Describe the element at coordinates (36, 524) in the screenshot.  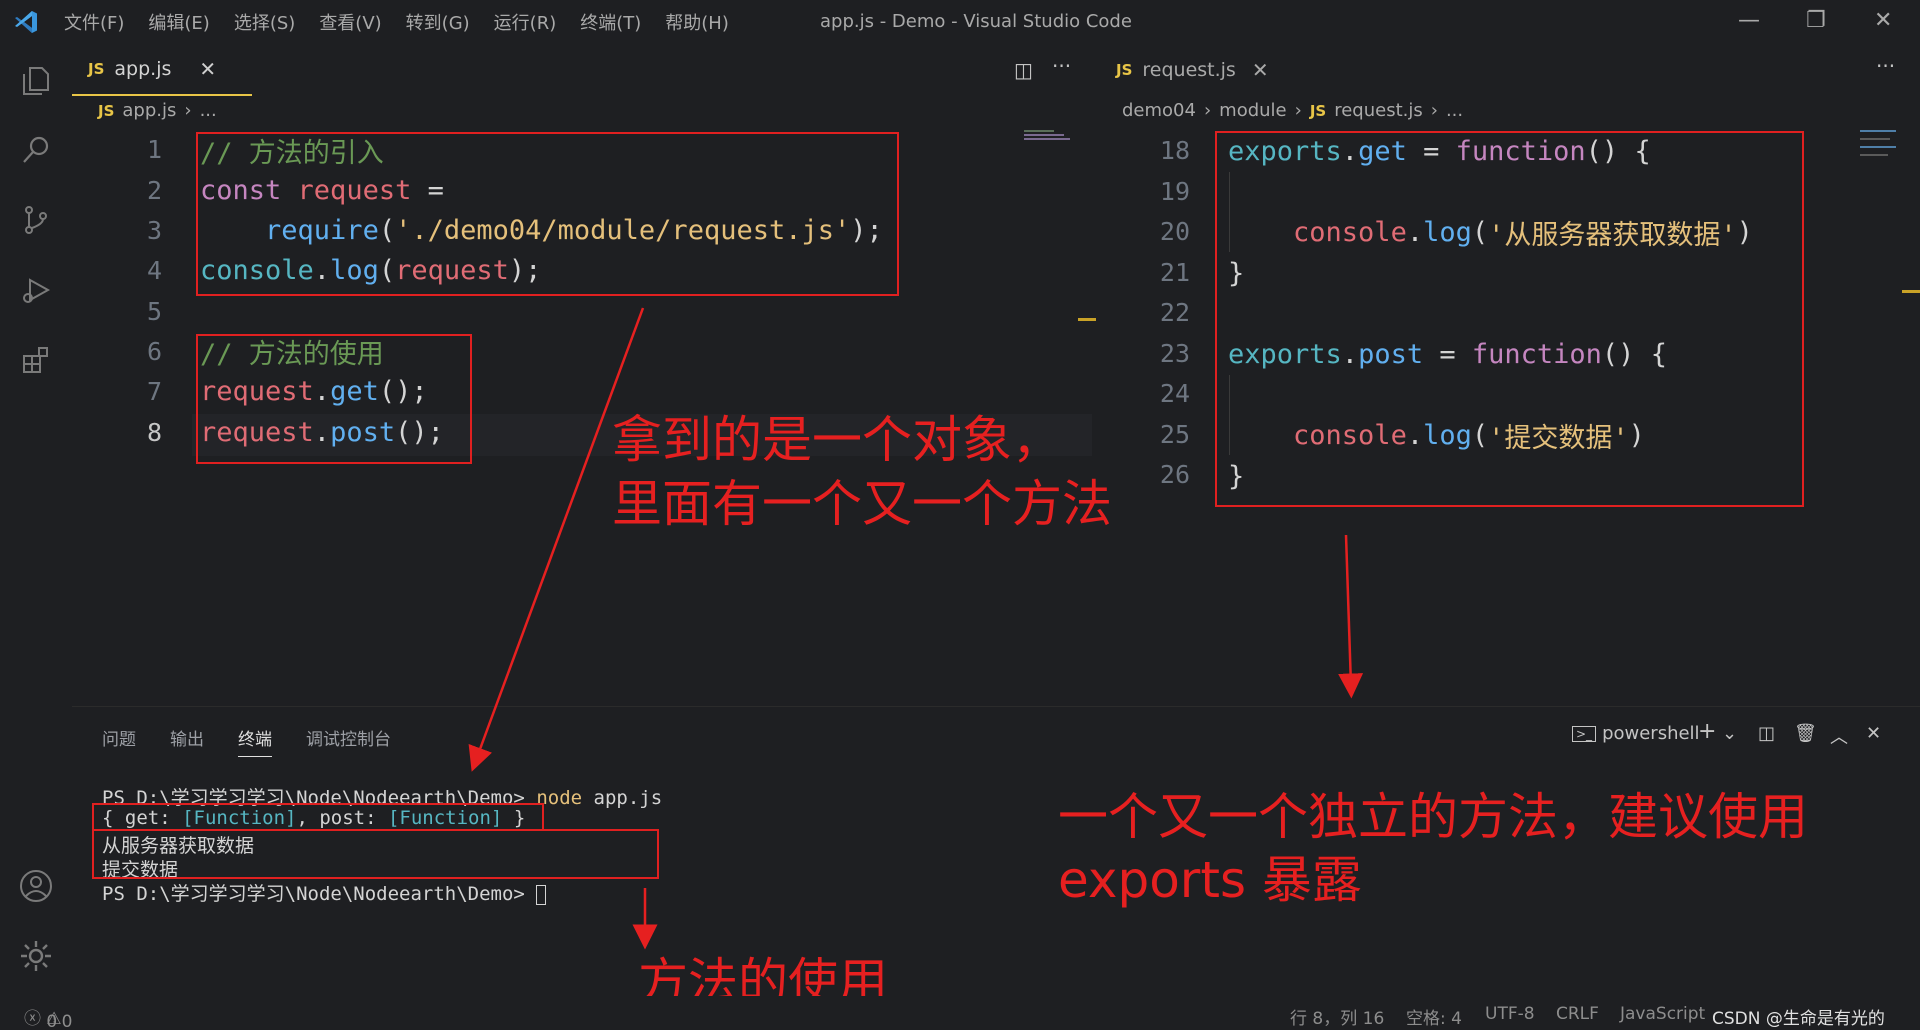
I see `activity-bar` at that location.